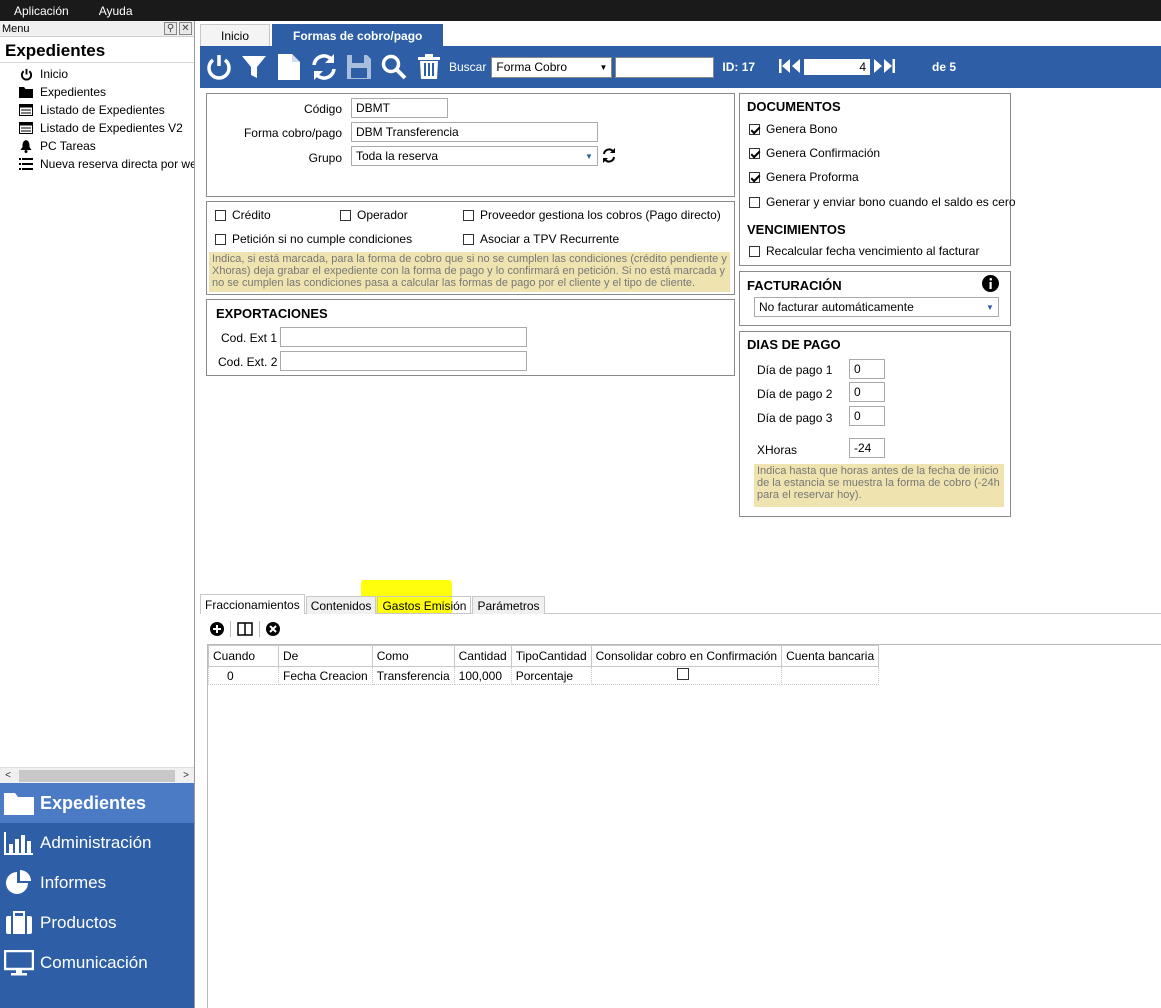  I want to click on cod-ext1-field, so click(403, 337).